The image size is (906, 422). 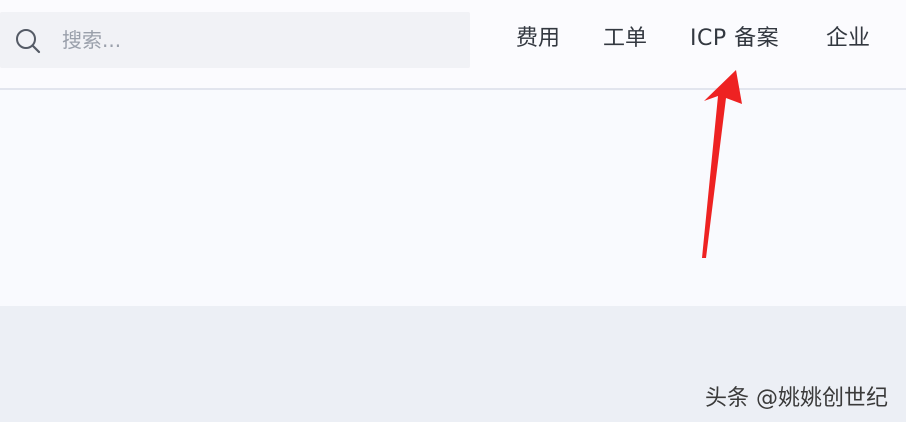 What do you see at coordinates (252, 40) in the screenshot?
I see `search-input` at bounding box center [252, 40].